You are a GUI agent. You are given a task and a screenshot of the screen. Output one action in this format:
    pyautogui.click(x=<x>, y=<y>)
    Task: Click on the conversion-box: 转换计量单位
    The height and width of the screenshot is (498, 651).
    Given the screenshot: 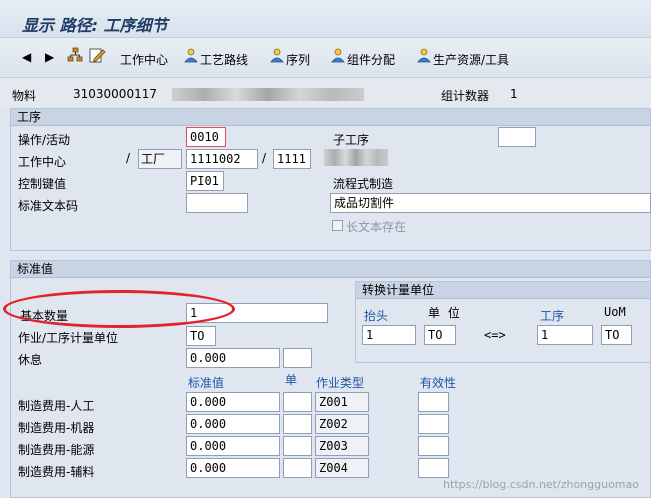 What is the action you would take?
    pyautogui.click(x=503, y=322)
    